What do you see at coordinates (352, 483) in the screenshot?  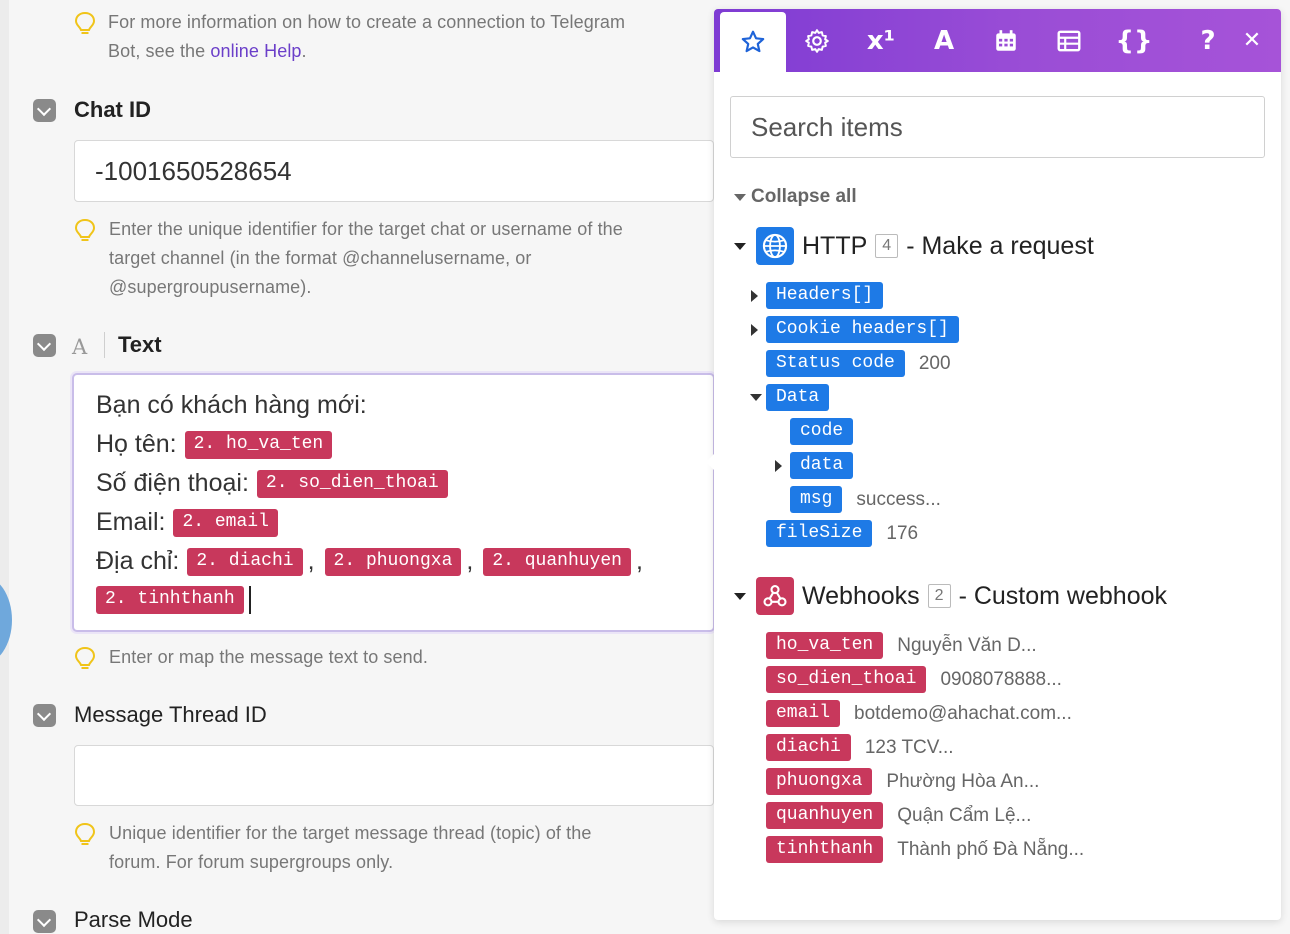 I see `mapped-pill: 2. so_dien_thoai` at bounding box center [352, 483].